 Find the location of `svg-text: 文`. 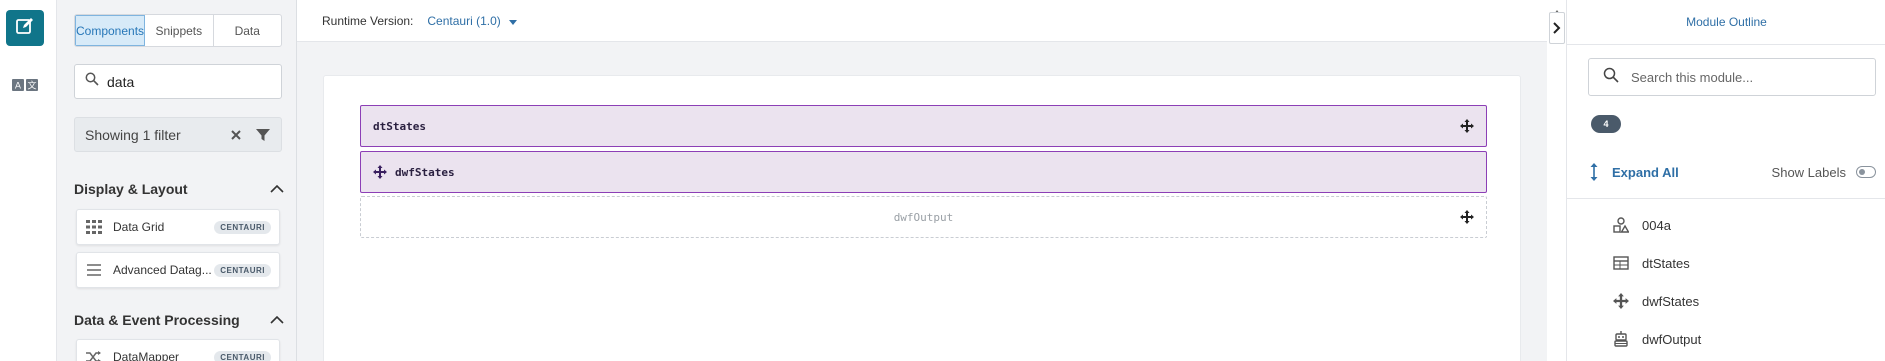

svg-text: 文 is located at coordinates (31, 86).